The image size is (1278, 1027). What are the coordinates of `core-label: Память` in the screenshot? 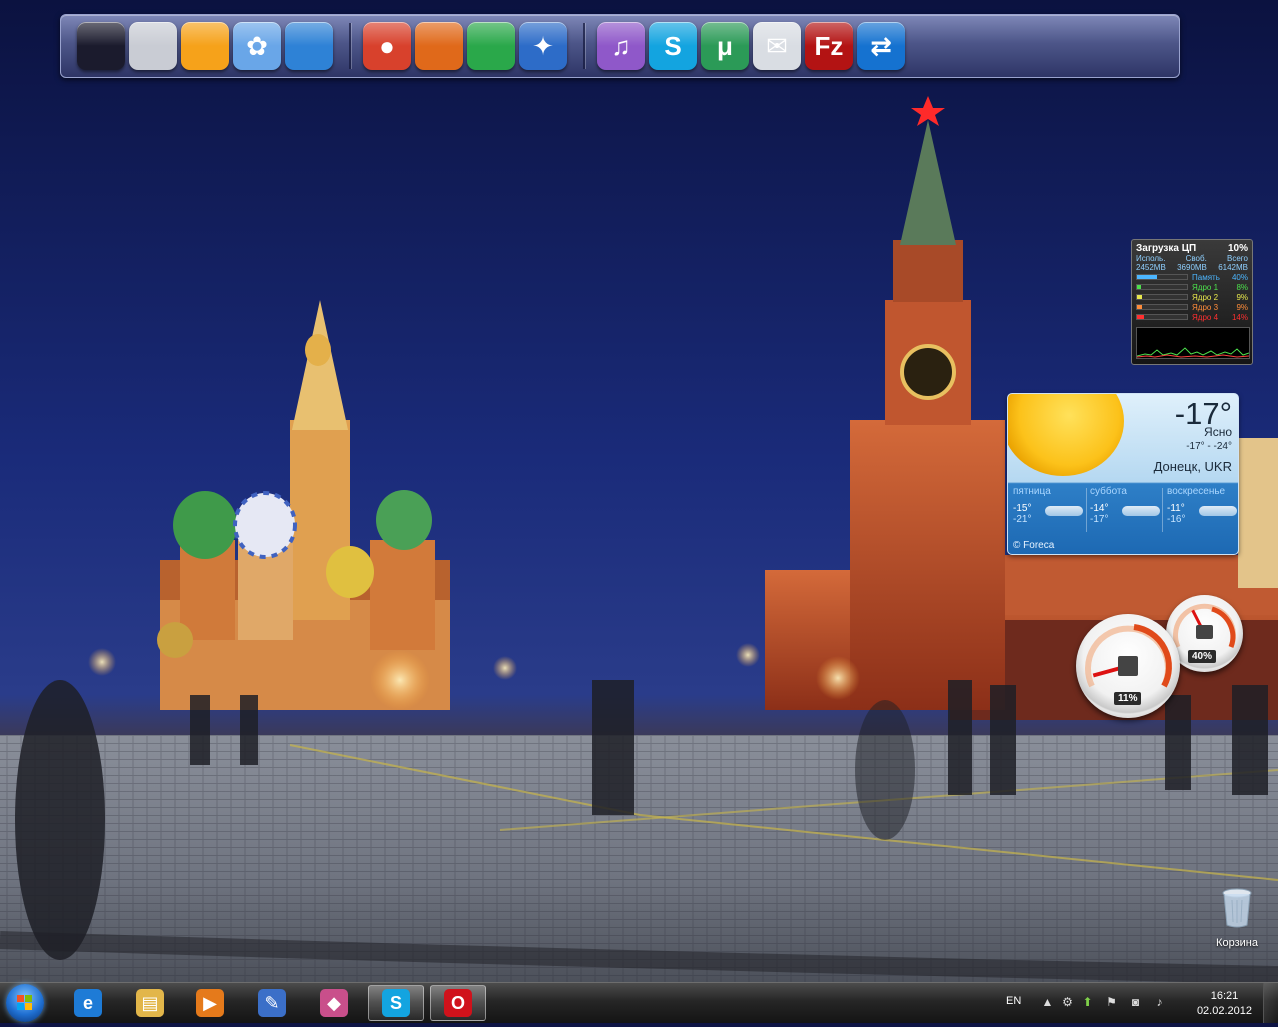 It's located at (1206, 277).